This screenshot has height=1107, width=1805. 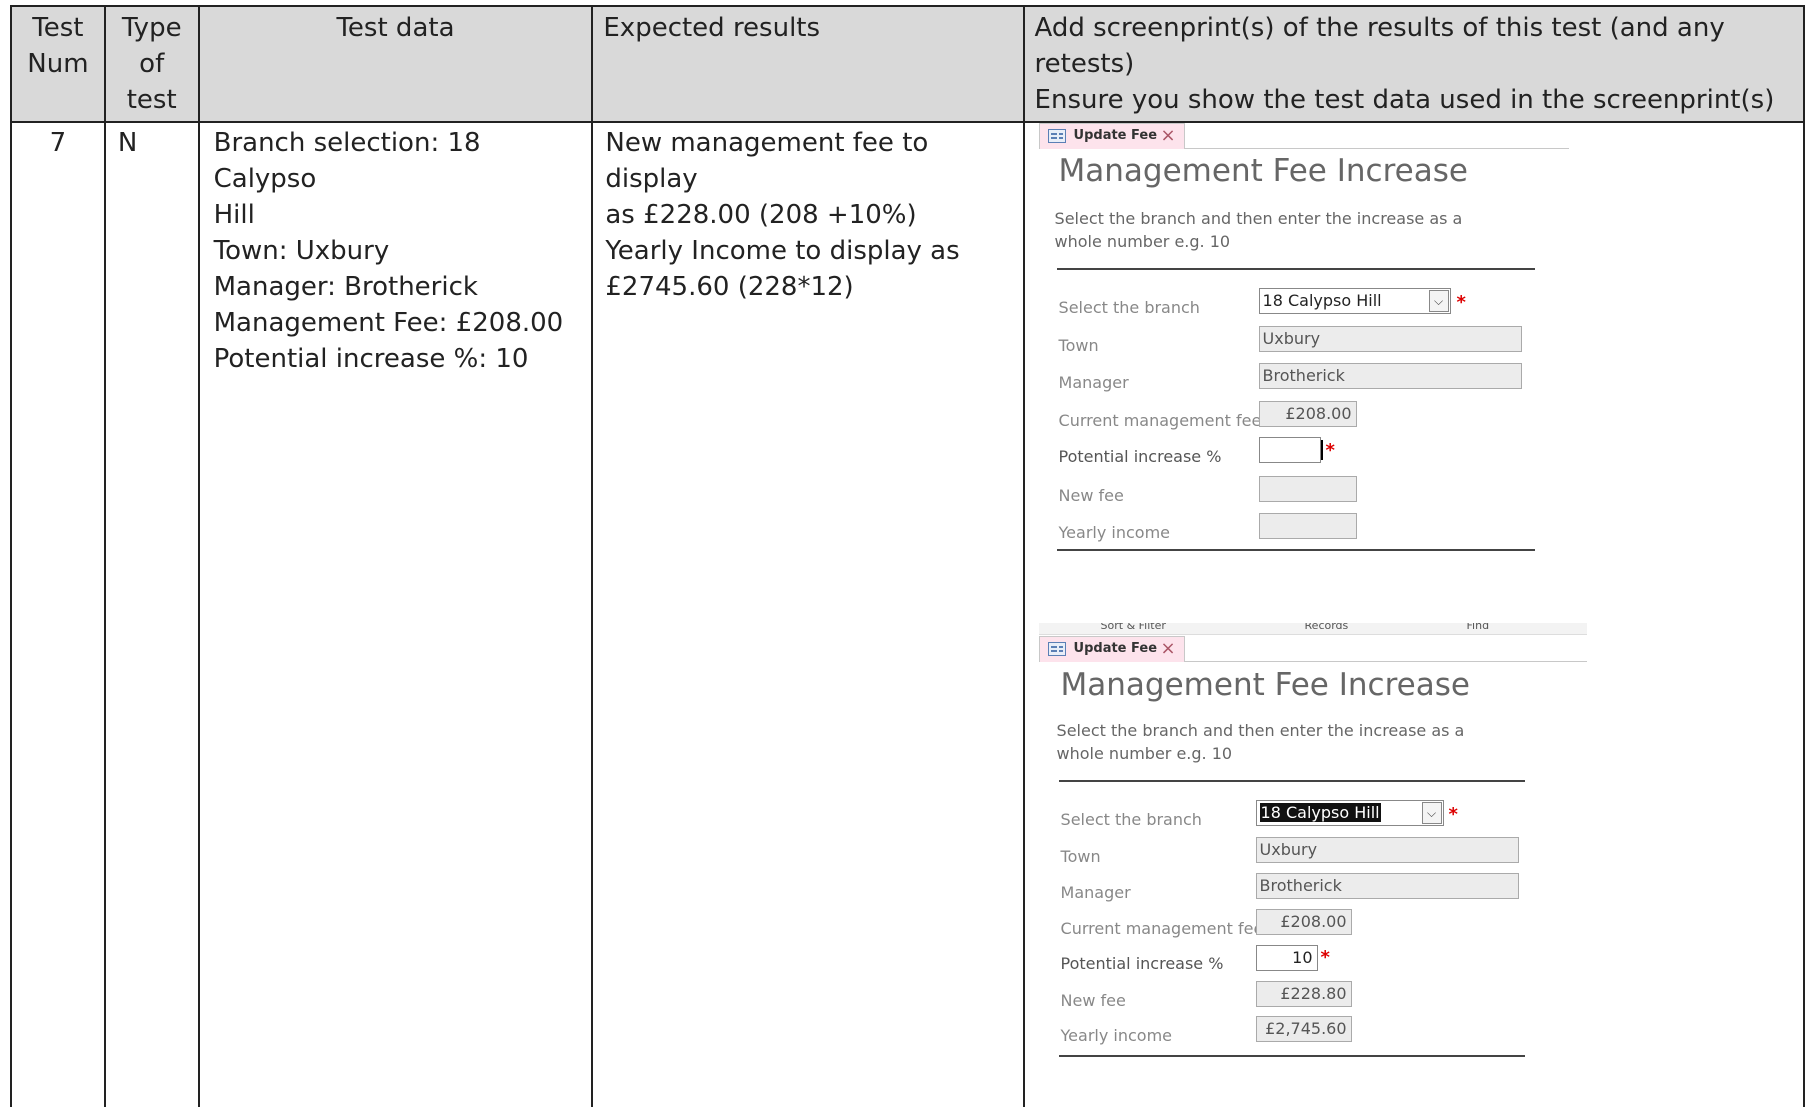 What do you see at coordinates (1326, 627) in the screenshot?
I see `ribbon-group-label: Records` at bounding box center [1326, 627].